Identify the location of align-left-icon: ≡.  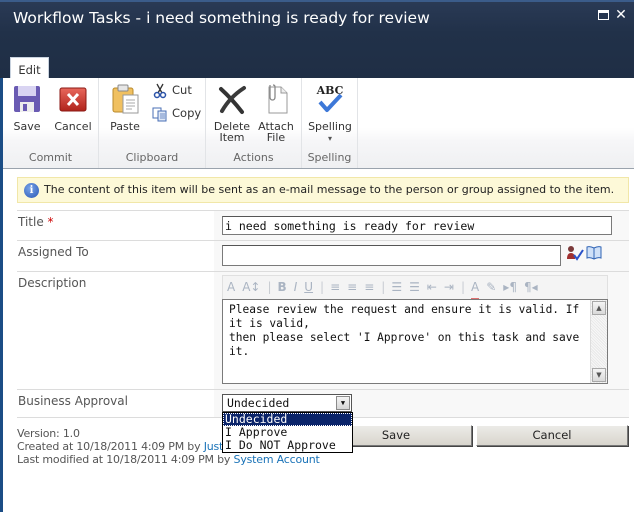
(335, 287).